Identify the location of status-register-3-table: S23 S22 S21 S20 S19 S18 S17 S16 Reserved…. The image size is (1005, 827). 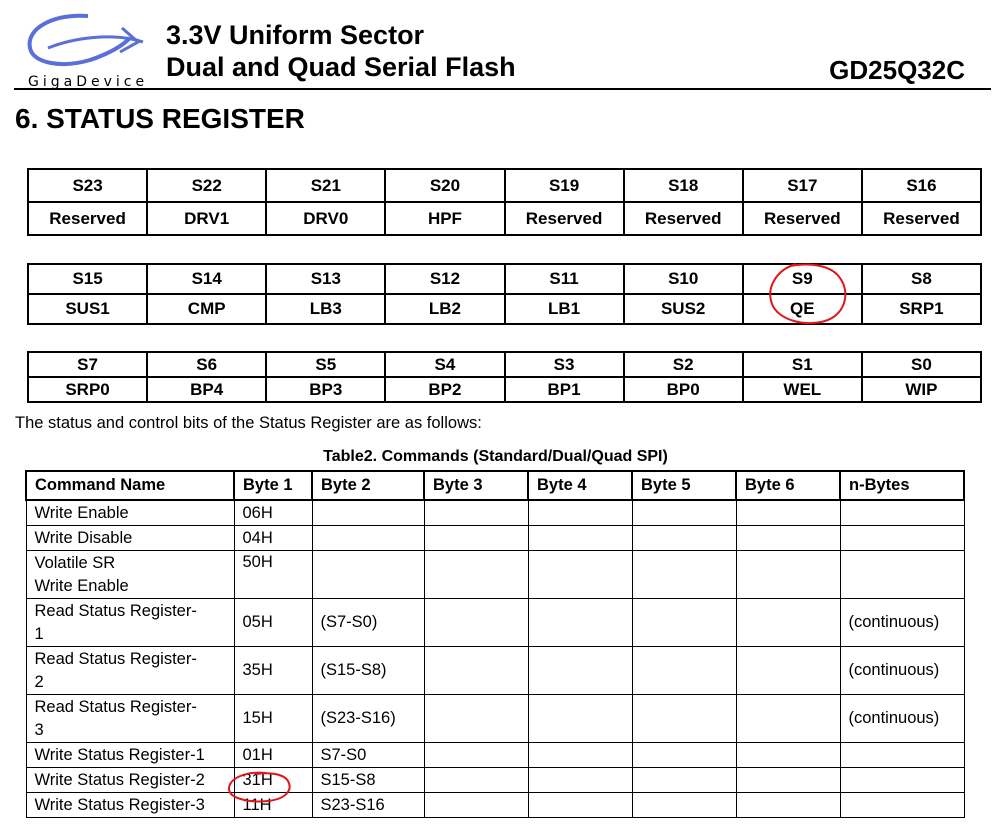
(504, 202).